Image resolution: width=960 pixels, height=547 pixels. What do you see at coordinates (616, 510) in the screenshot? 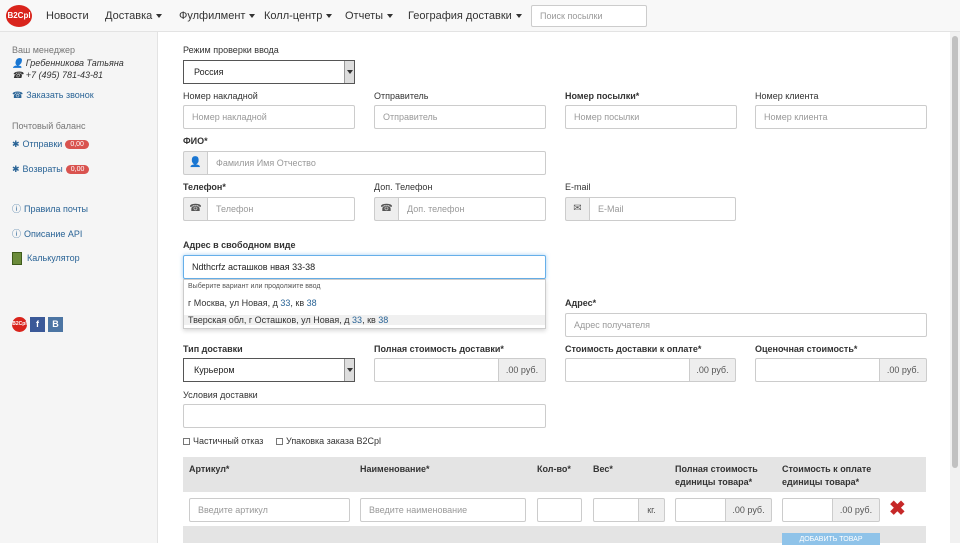
I see `weight-input` at bounding box center [616, 510].